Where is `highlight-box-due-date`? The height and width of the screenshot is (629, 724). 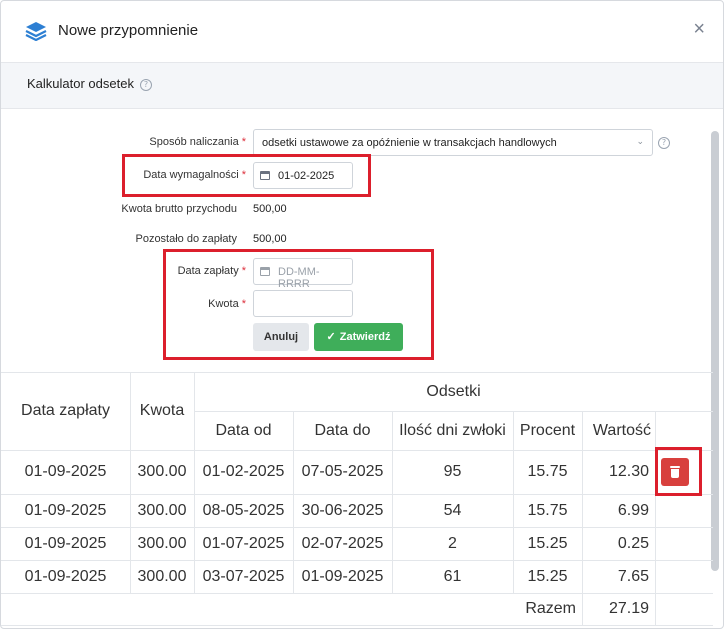 highlight-box-due-date is located at coordinates (246, 175).